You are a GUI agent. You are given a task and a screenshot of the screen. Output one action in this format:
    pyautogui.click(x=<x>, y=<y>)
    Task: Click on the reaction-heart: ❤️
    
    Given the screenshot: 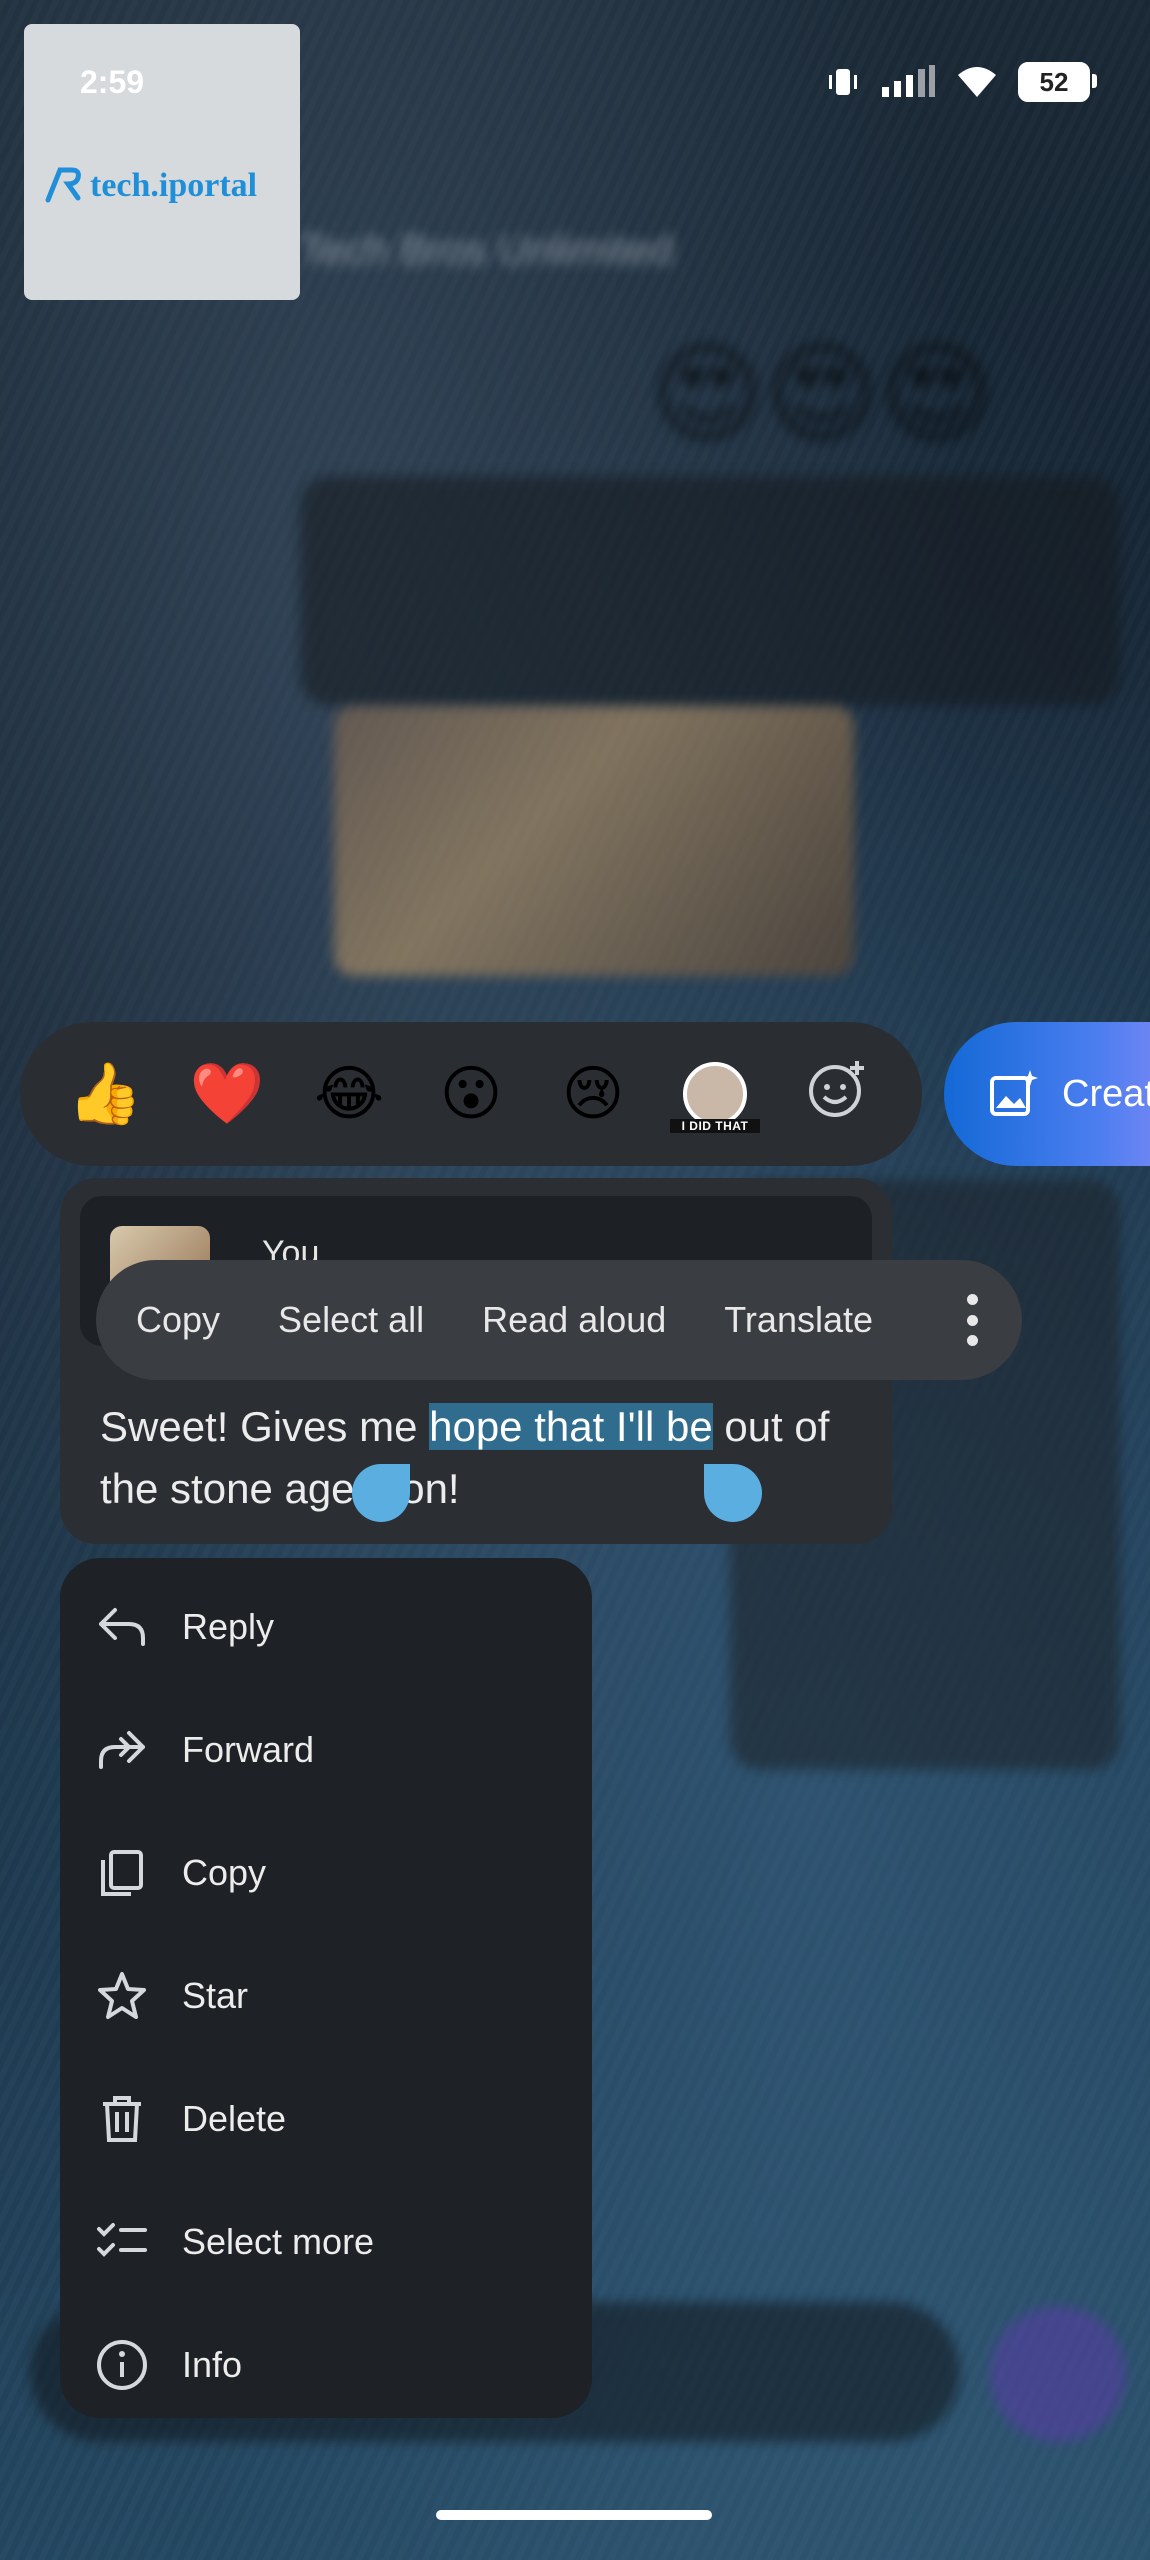 What is the action you would take?
    pyautogui.click(x=227, y=1094)
    